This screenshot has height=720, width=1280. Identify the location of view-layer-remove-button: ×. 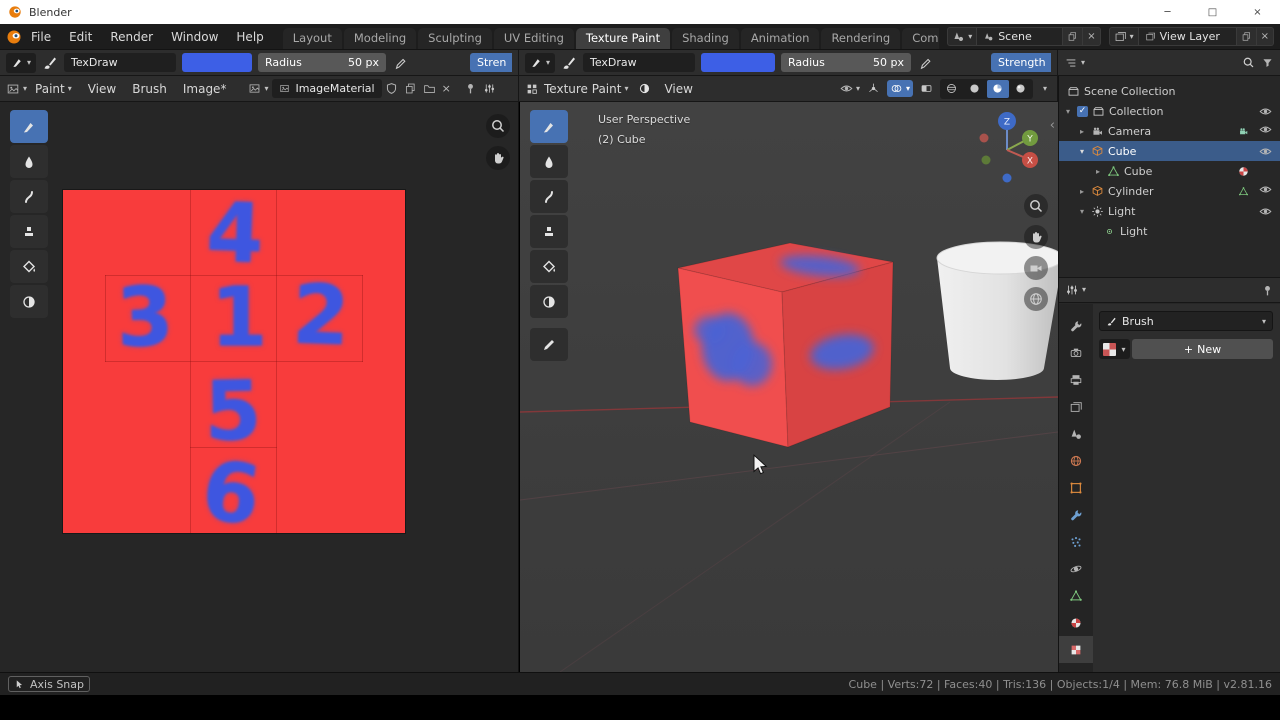
(1265, 36).